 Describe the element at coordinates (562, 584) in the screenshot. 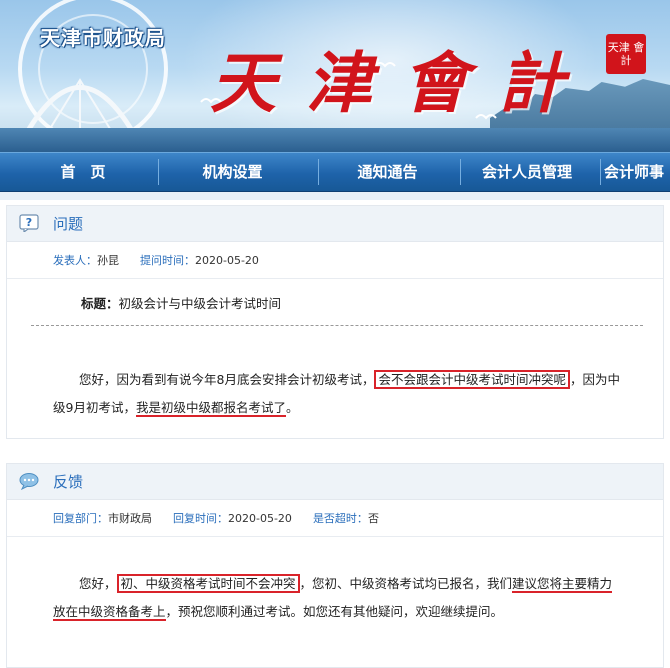

I see `highlight-underline: 建议您将主要精力` at that location.